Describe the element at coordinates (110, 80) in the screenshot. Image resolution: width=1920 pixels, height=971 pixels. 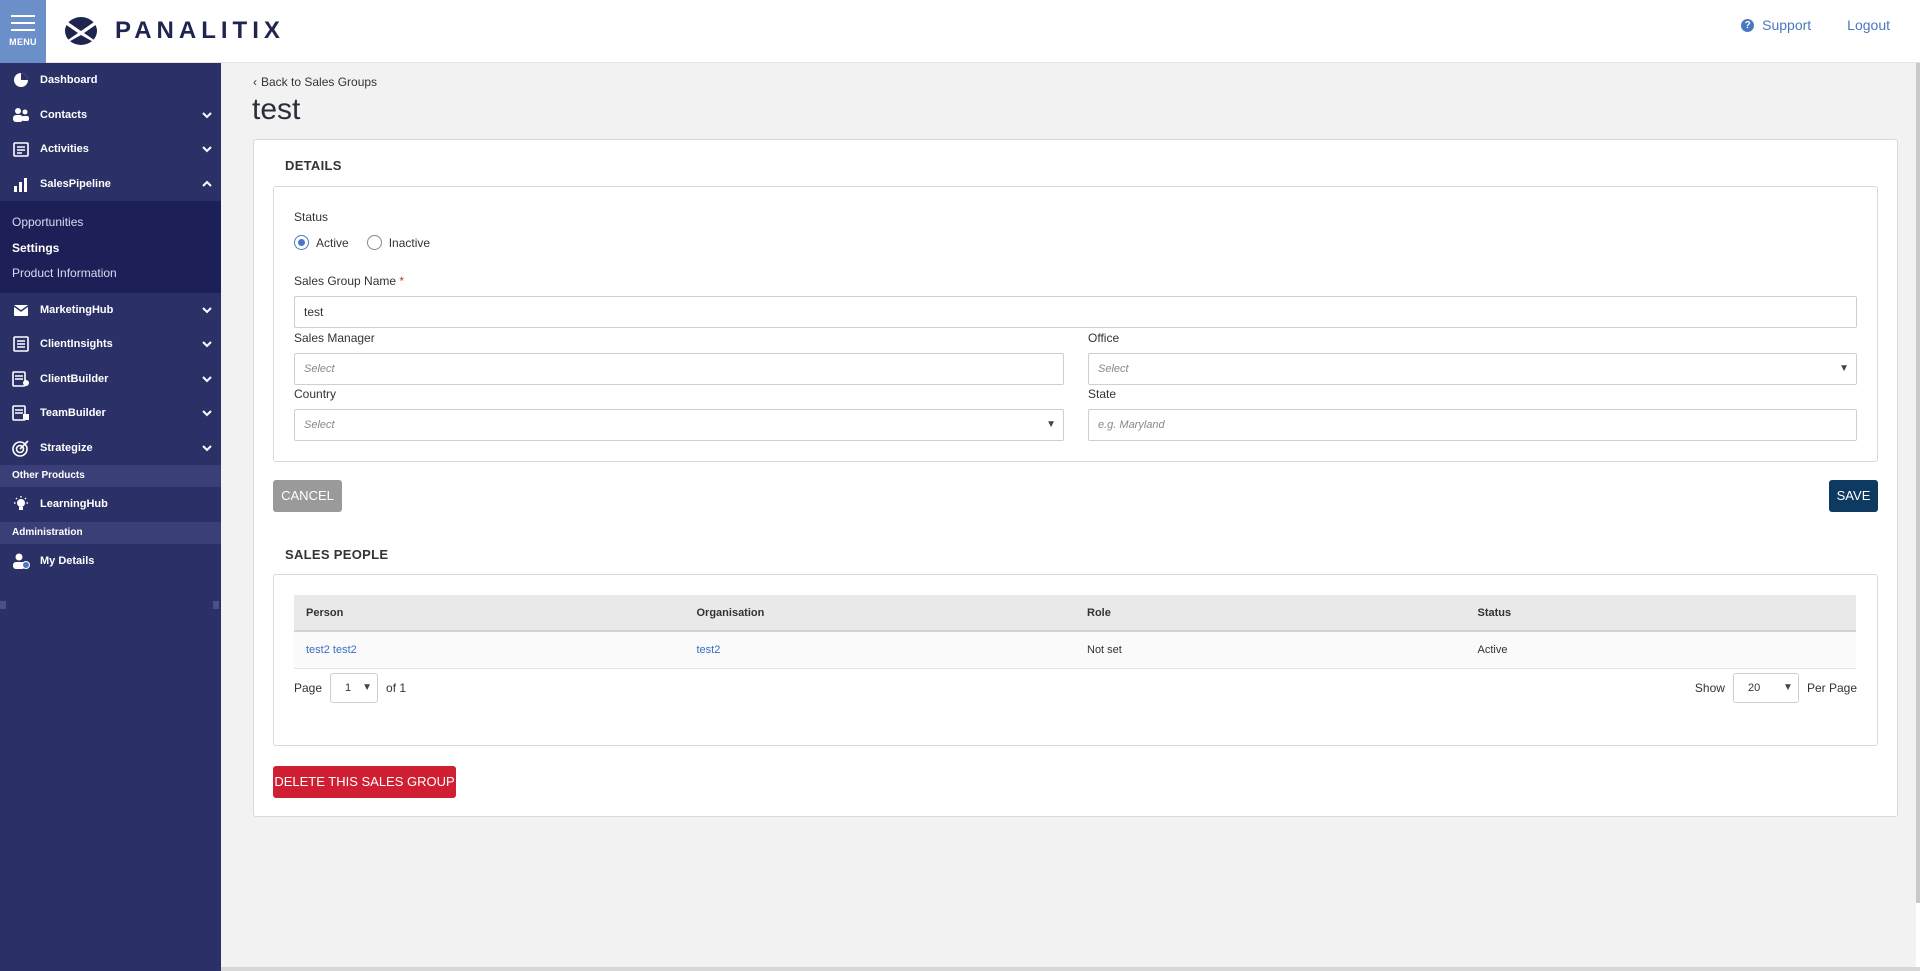
I see `sidebar-item-dashboard: Dashboard` at that location.